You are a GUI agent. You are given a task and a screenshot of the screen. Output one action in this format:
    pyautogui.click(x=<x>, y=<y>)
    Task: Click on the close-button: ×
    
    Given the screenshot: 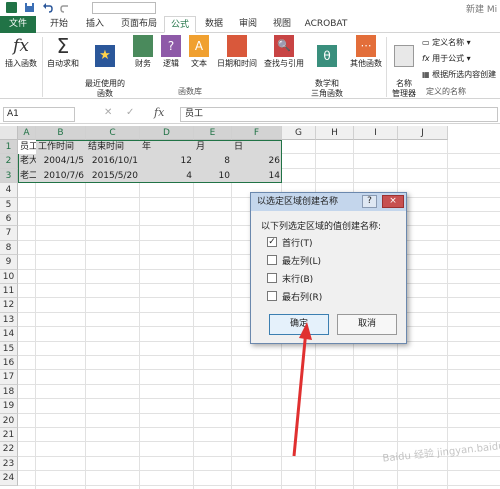 What is the action you would take?
    pyautogui.click(x=393, y=201)
    